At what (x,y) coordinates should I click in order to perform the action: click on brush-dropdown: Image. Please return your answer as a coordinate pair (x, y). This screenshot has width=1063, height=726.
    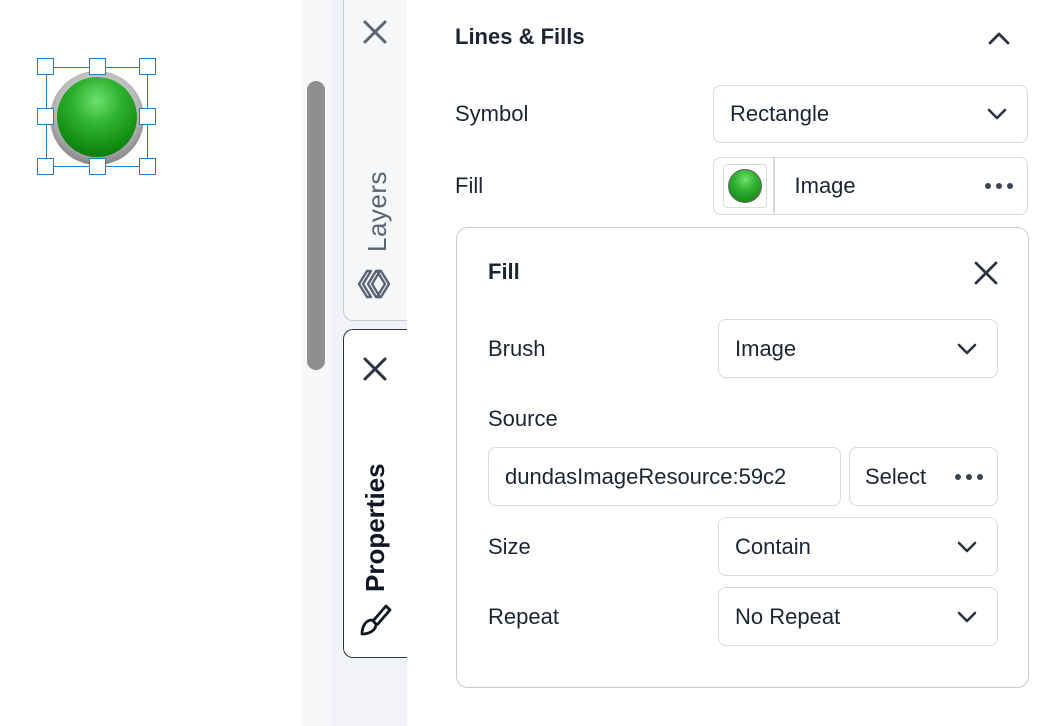
    Looking at the image, I should click on (858, 348).